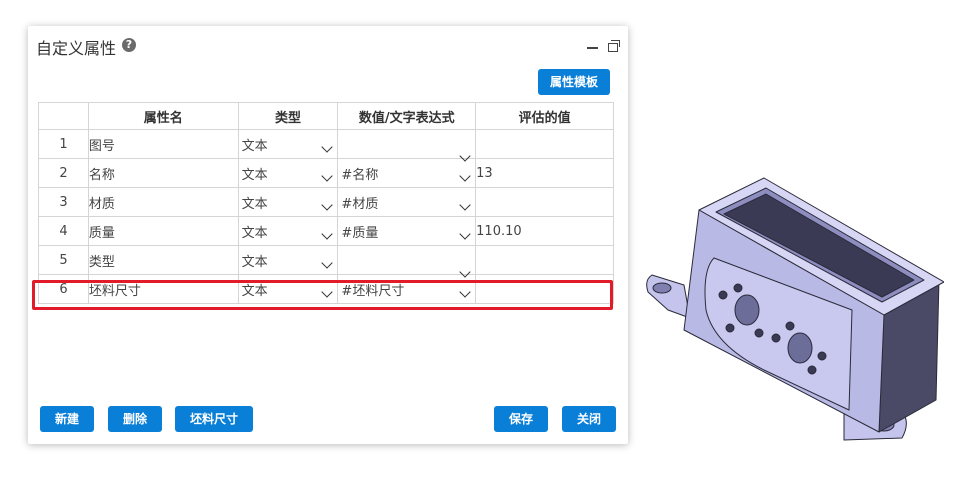 The height and width of the screenshot is (499, 966). Describe the element at coordinates (544, 231) in the screenshot. I see `evaluated-value-cell: 110.10` at that location.